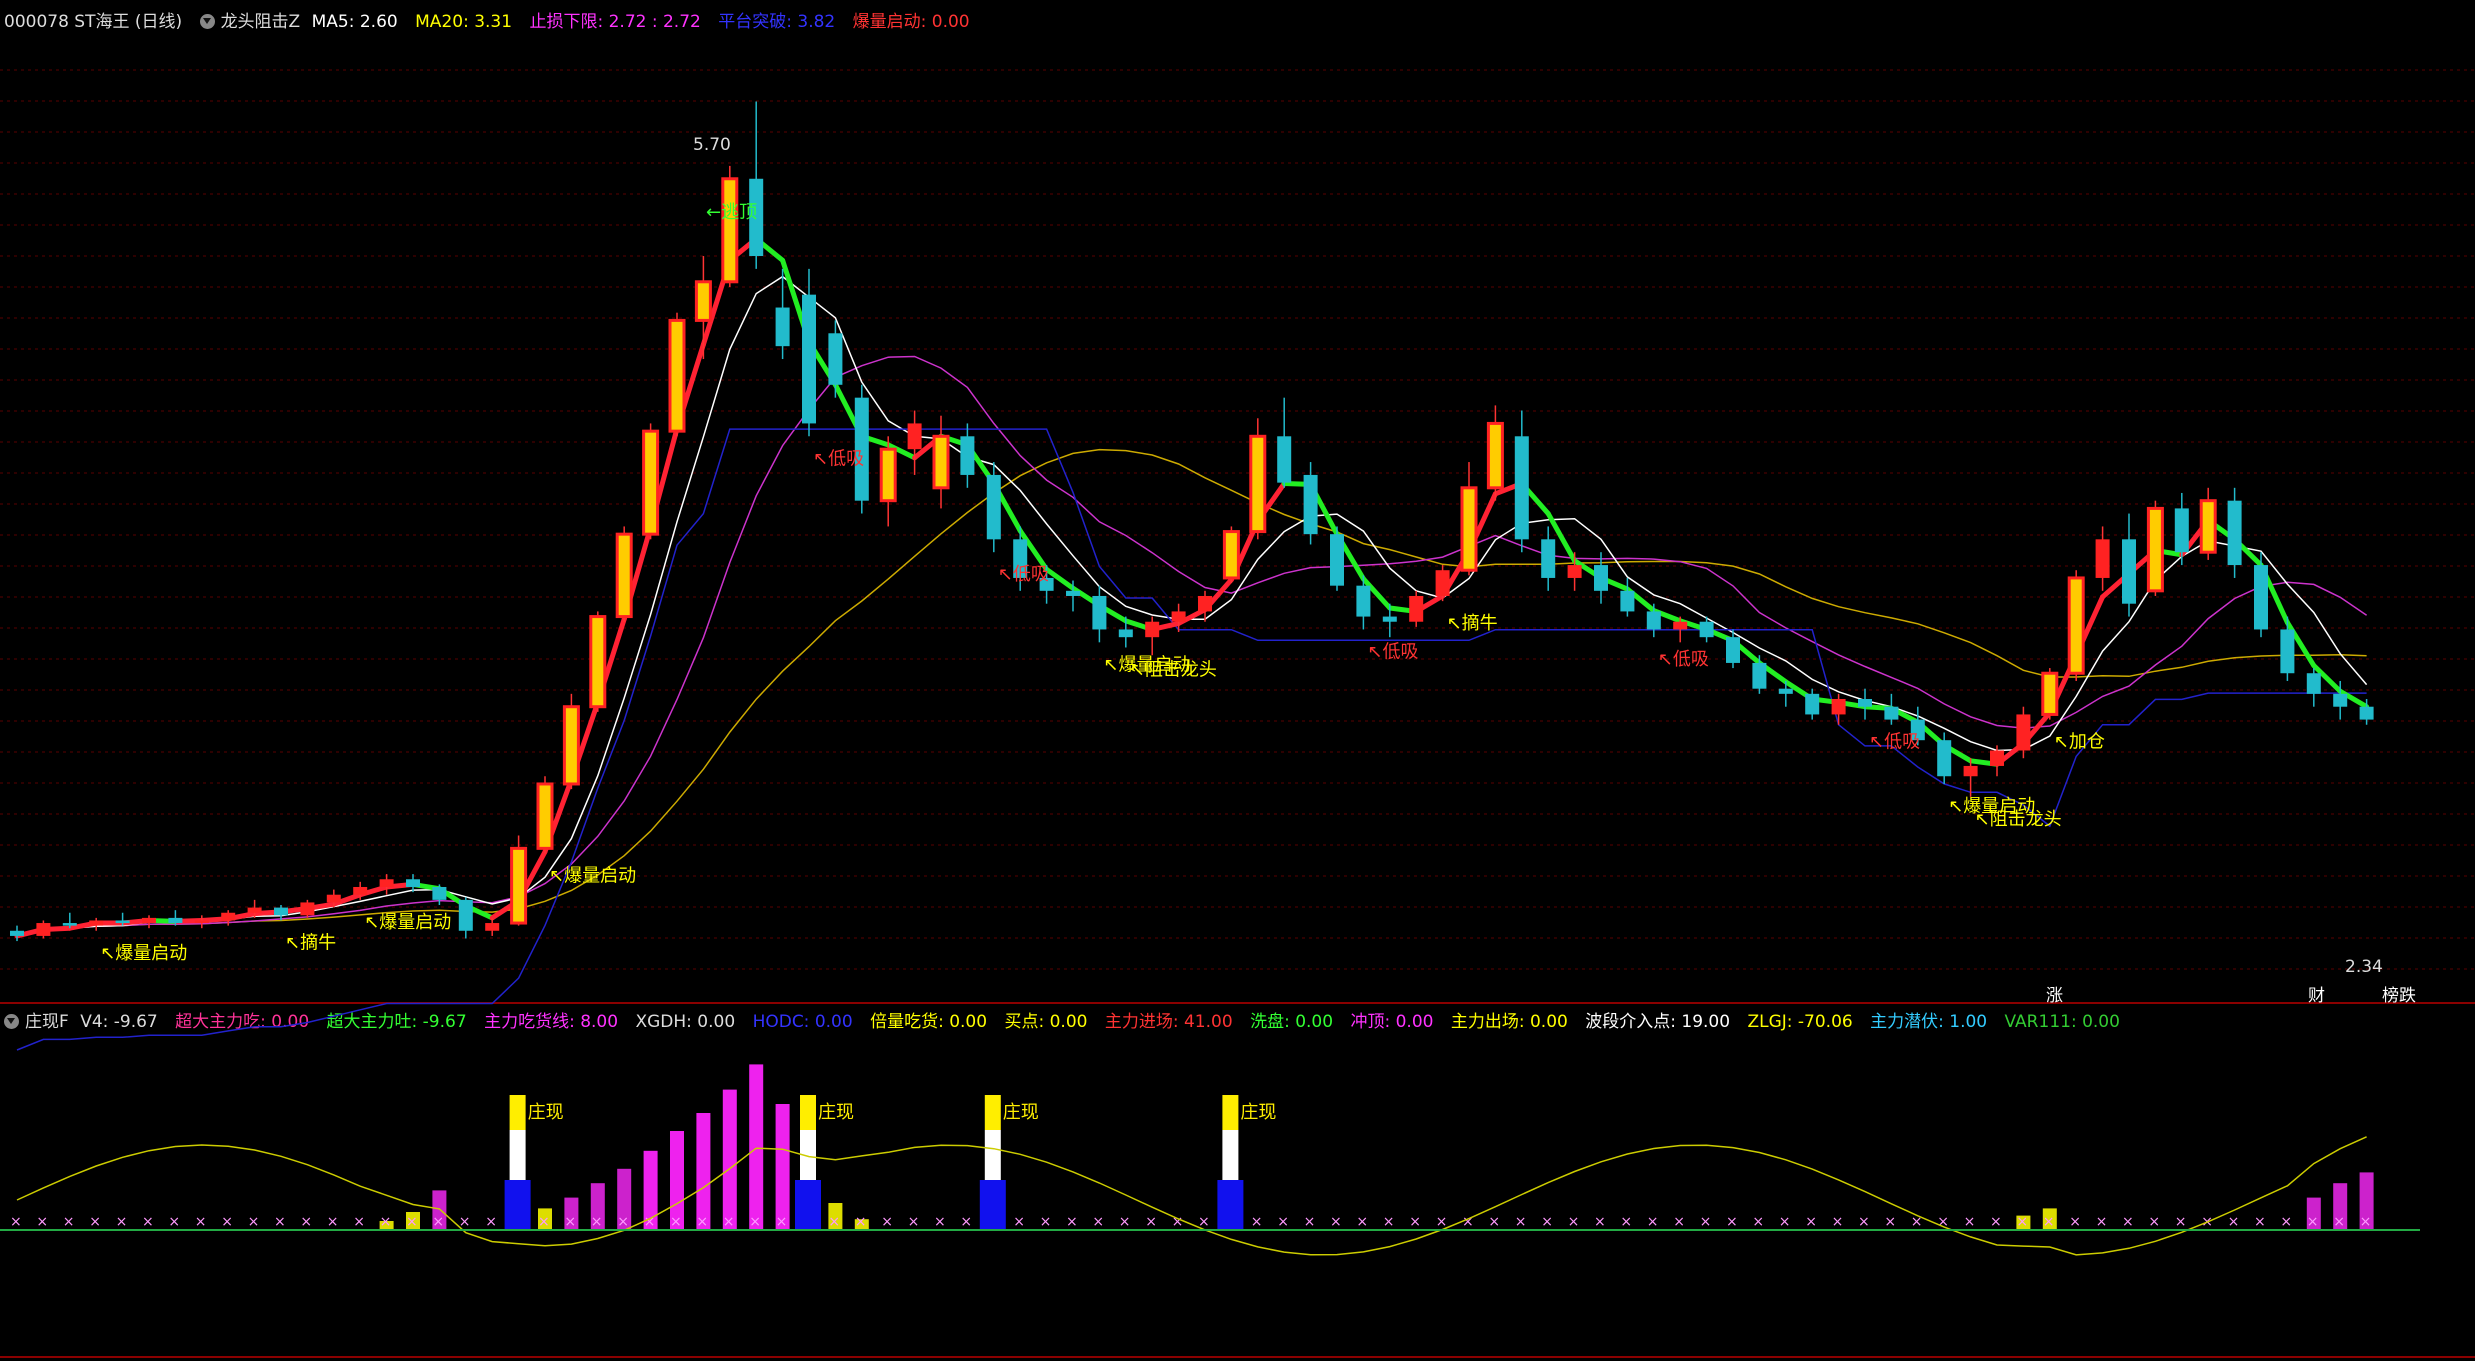 Image resolution: width=2475 pixels, height=1361 pixels. Describe the element at coordinates (731, 212) in the screenshot. I see `escape-top-label: ←逃顶` at that location.